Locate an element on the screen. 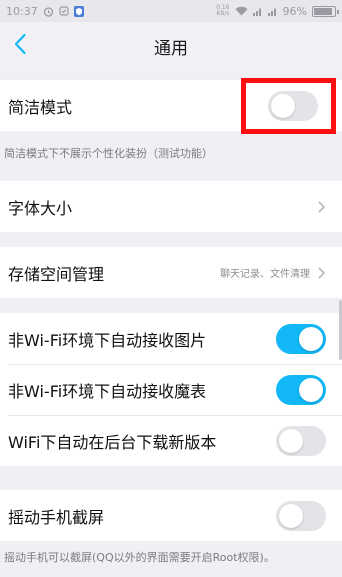 The width and height of the screenshot is (342, 577). alarm-icon is located at coordinates (48, 11).